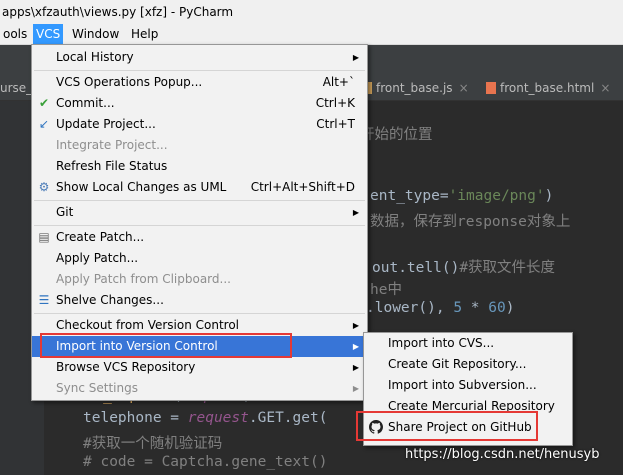 This screenshot has height=475, width=623. I want to click on menu-item-label: Browse VCS Repository, so click(126, 367).